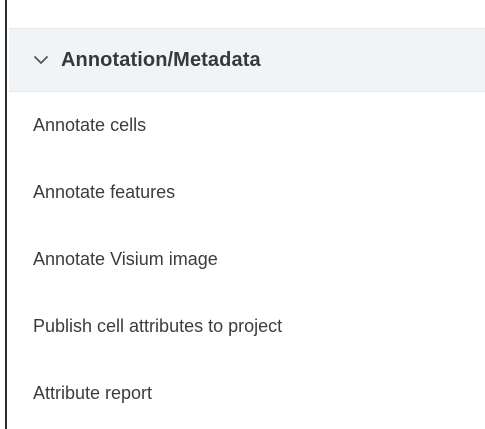  I want to click on chevron-down-icon, so click(41, 60).